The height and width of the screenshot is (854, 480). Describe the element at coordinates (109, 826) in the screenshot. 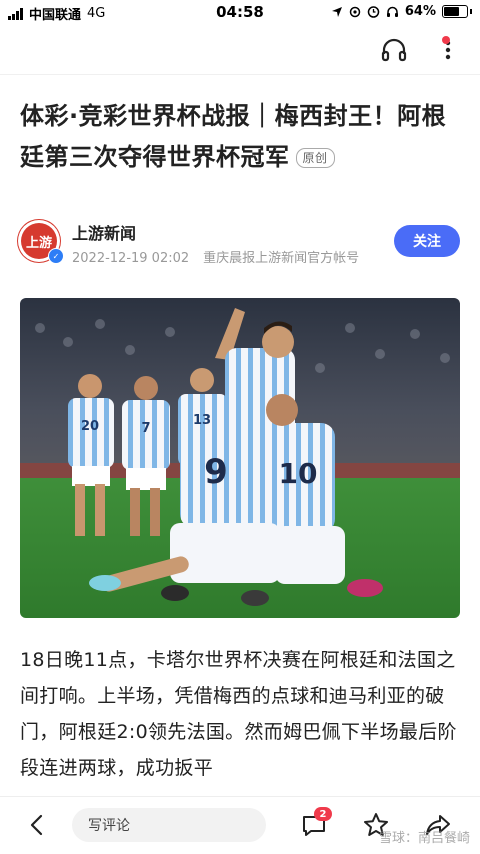

I see `comment-placeholder: 写评论` at that location.